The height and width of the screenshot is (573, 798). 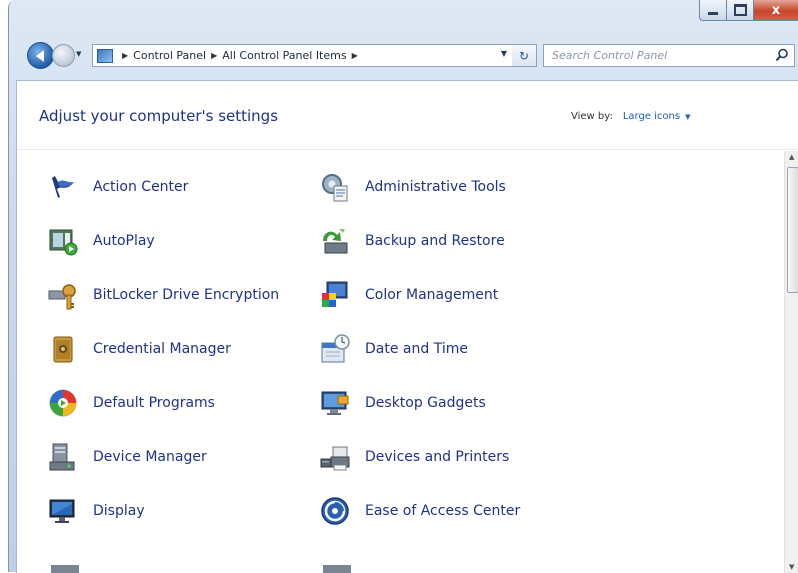 I want to click on item-label: Credential Manager, so click(x=162, y=349).